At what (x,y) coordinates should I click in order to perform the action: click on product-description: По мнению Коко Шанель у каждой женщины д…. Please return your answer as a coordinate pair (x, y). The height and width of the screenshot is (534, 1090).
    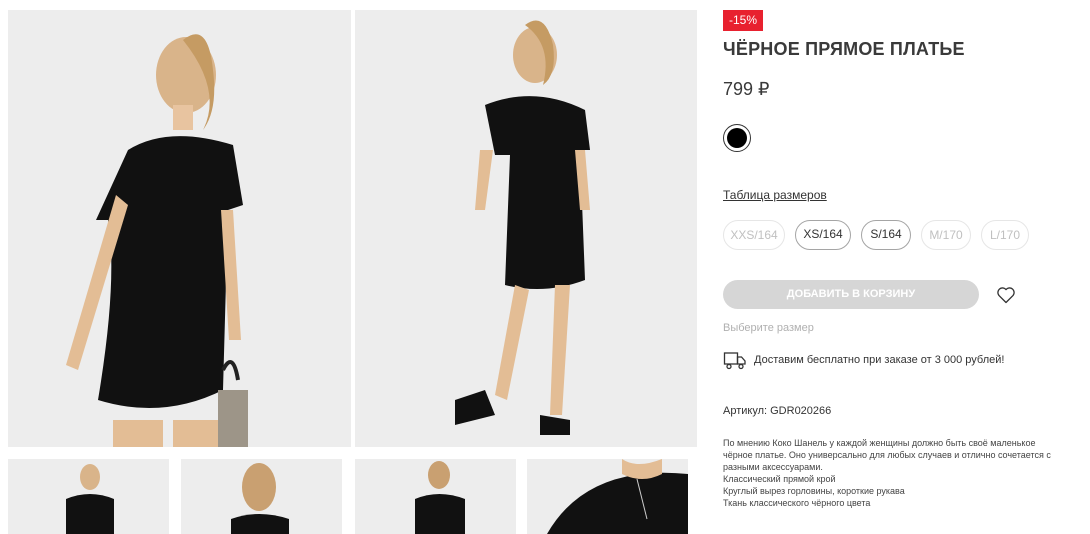
    Looking at the image, I should click on (893, 473).